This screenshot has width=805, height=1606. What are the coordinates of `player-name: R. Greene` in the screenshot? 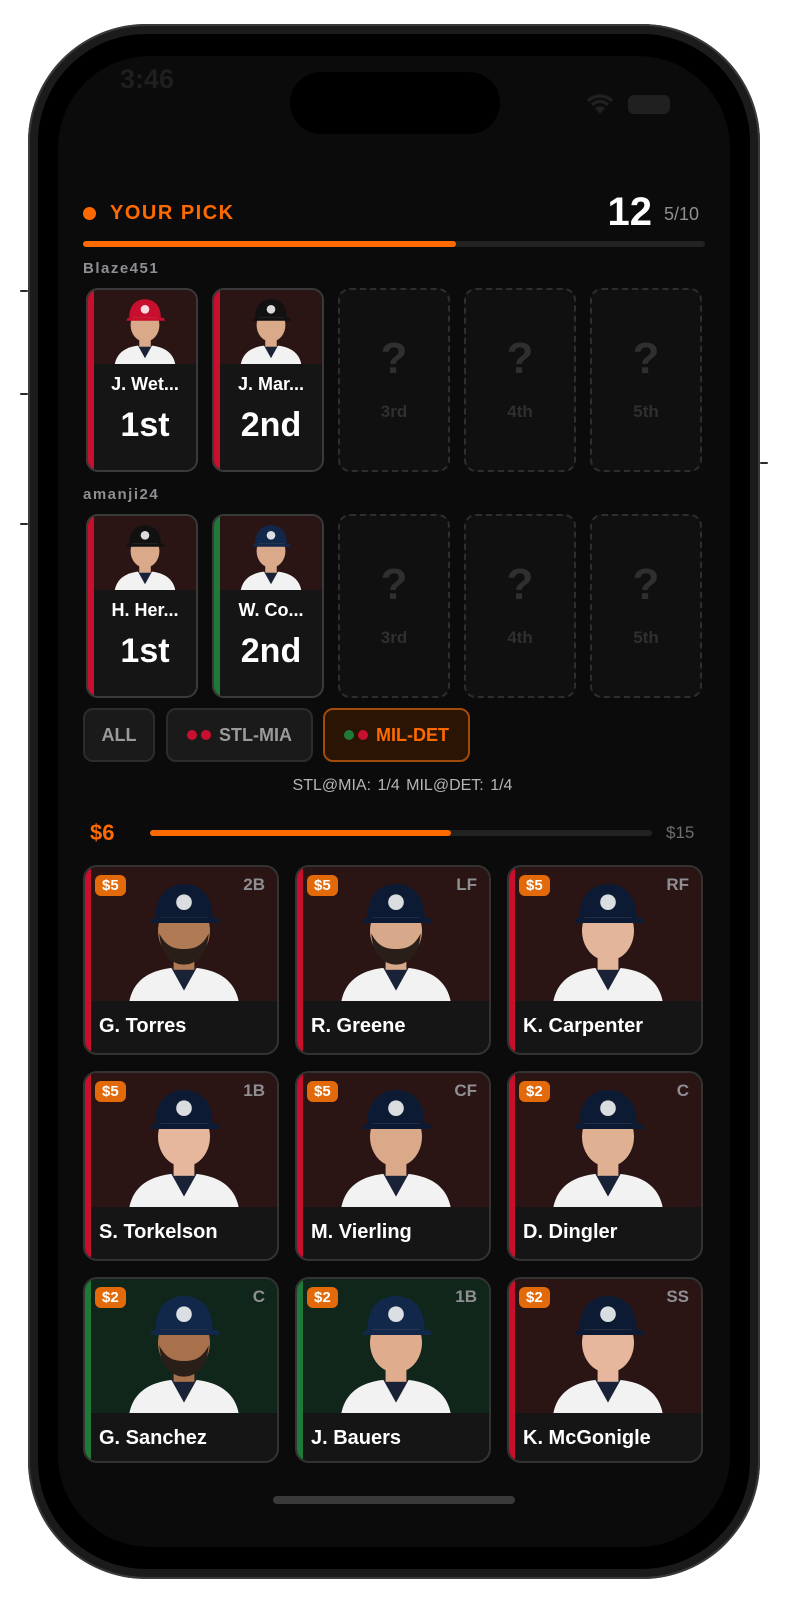 It's located at (358, 1026).